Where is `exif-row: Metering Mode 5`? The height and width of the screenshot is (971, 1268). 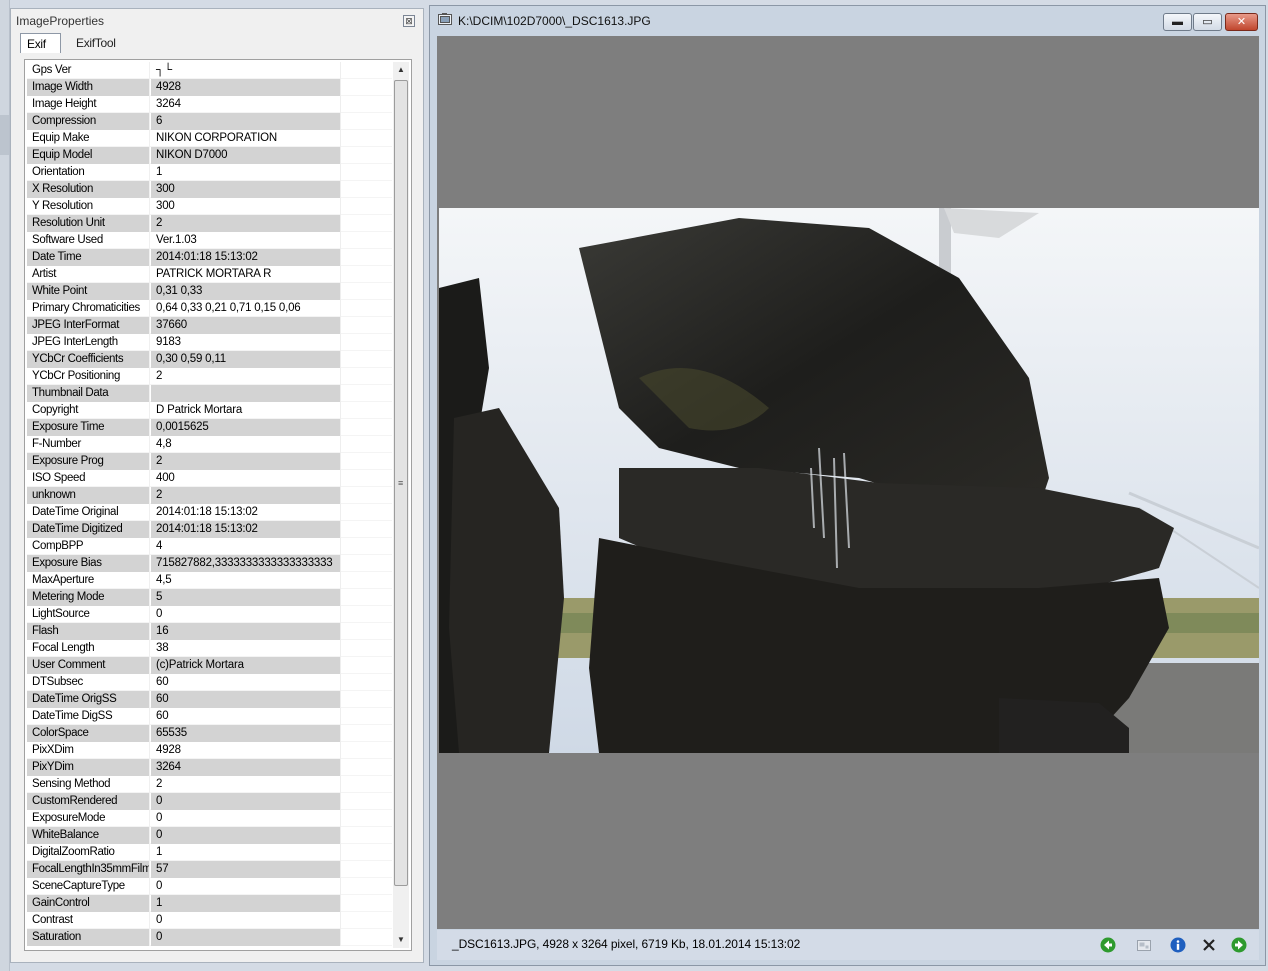
exif-row: Metering Mode 5 is located at coordinates (209, 597).